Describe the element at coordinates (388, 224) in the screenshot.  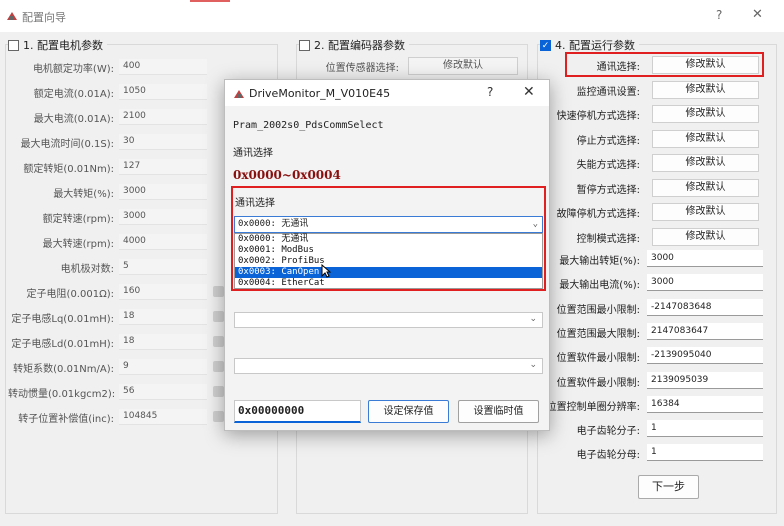
I see `option-combobox: 0x0000: 无通讯 ⌄` at that location.